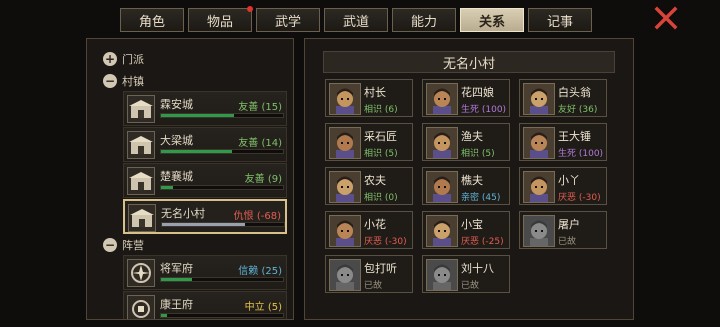 This screenshot has height=327, width=720. What do you see at coordinates (257, 216) in the screenshot?
I see `faction-relation: 仇恨 (-68)` at bounding box center [257, 216].